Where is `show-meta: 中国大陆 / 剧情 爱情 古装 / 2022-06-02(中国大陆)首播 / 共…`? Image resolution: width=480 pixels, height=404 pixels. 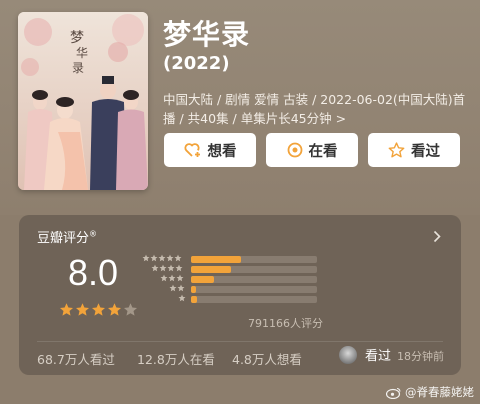
show-meta: 中国大陆 / 剧情 爱情 古装 / 2022-06-02(中国大陆)首播 / 共… is located at coordinates (315, 109).